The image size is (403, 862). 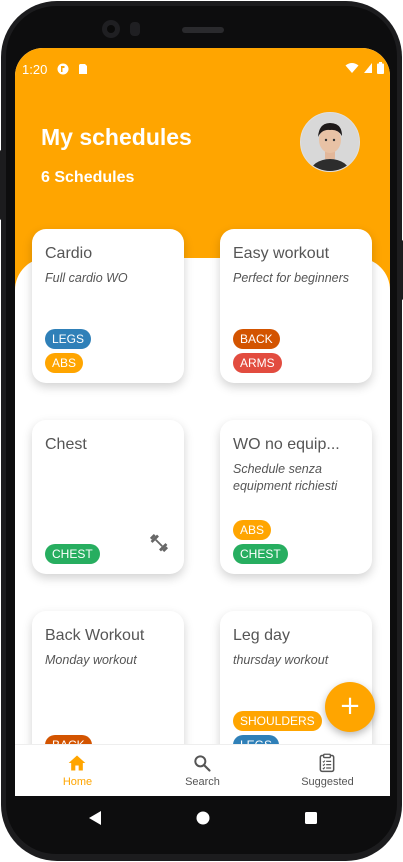 I want to click on schedule-card: Cardio Full cardio WO LEGS ABS, so click(x=108, y=306).